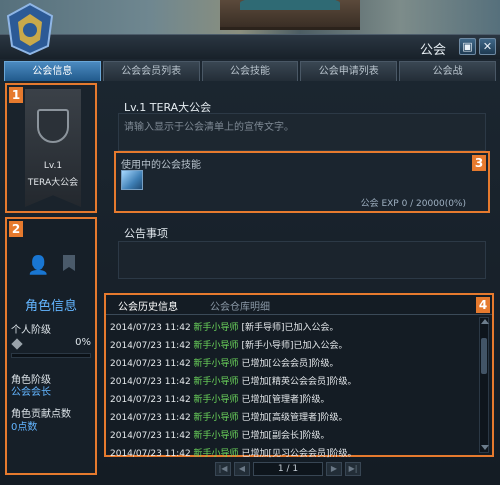 This screenshot has width=500, height=485. I want to click on tab-storage: 公会仓库明细, so click(240, 305).